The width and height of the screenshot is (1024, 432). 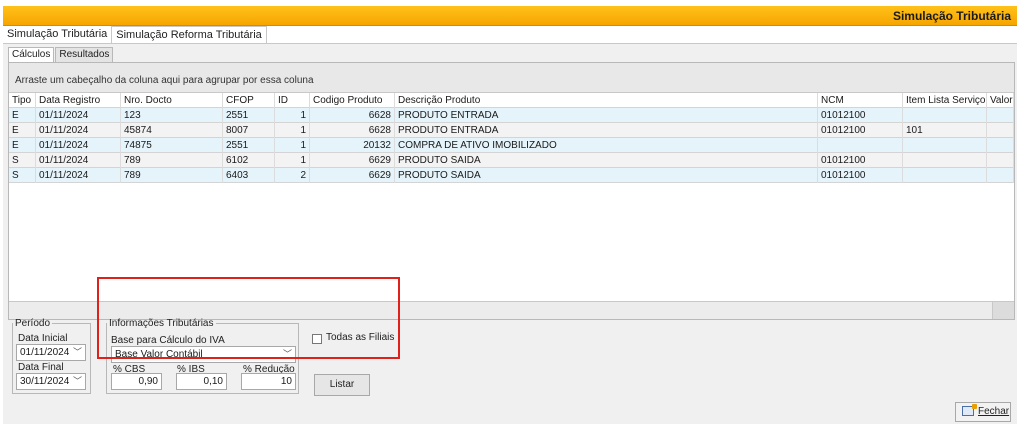 What do you see at coordinates (994, 411) in the screenshot?
I see `fechar-label: Fechar` at bounding box center [994, 411].